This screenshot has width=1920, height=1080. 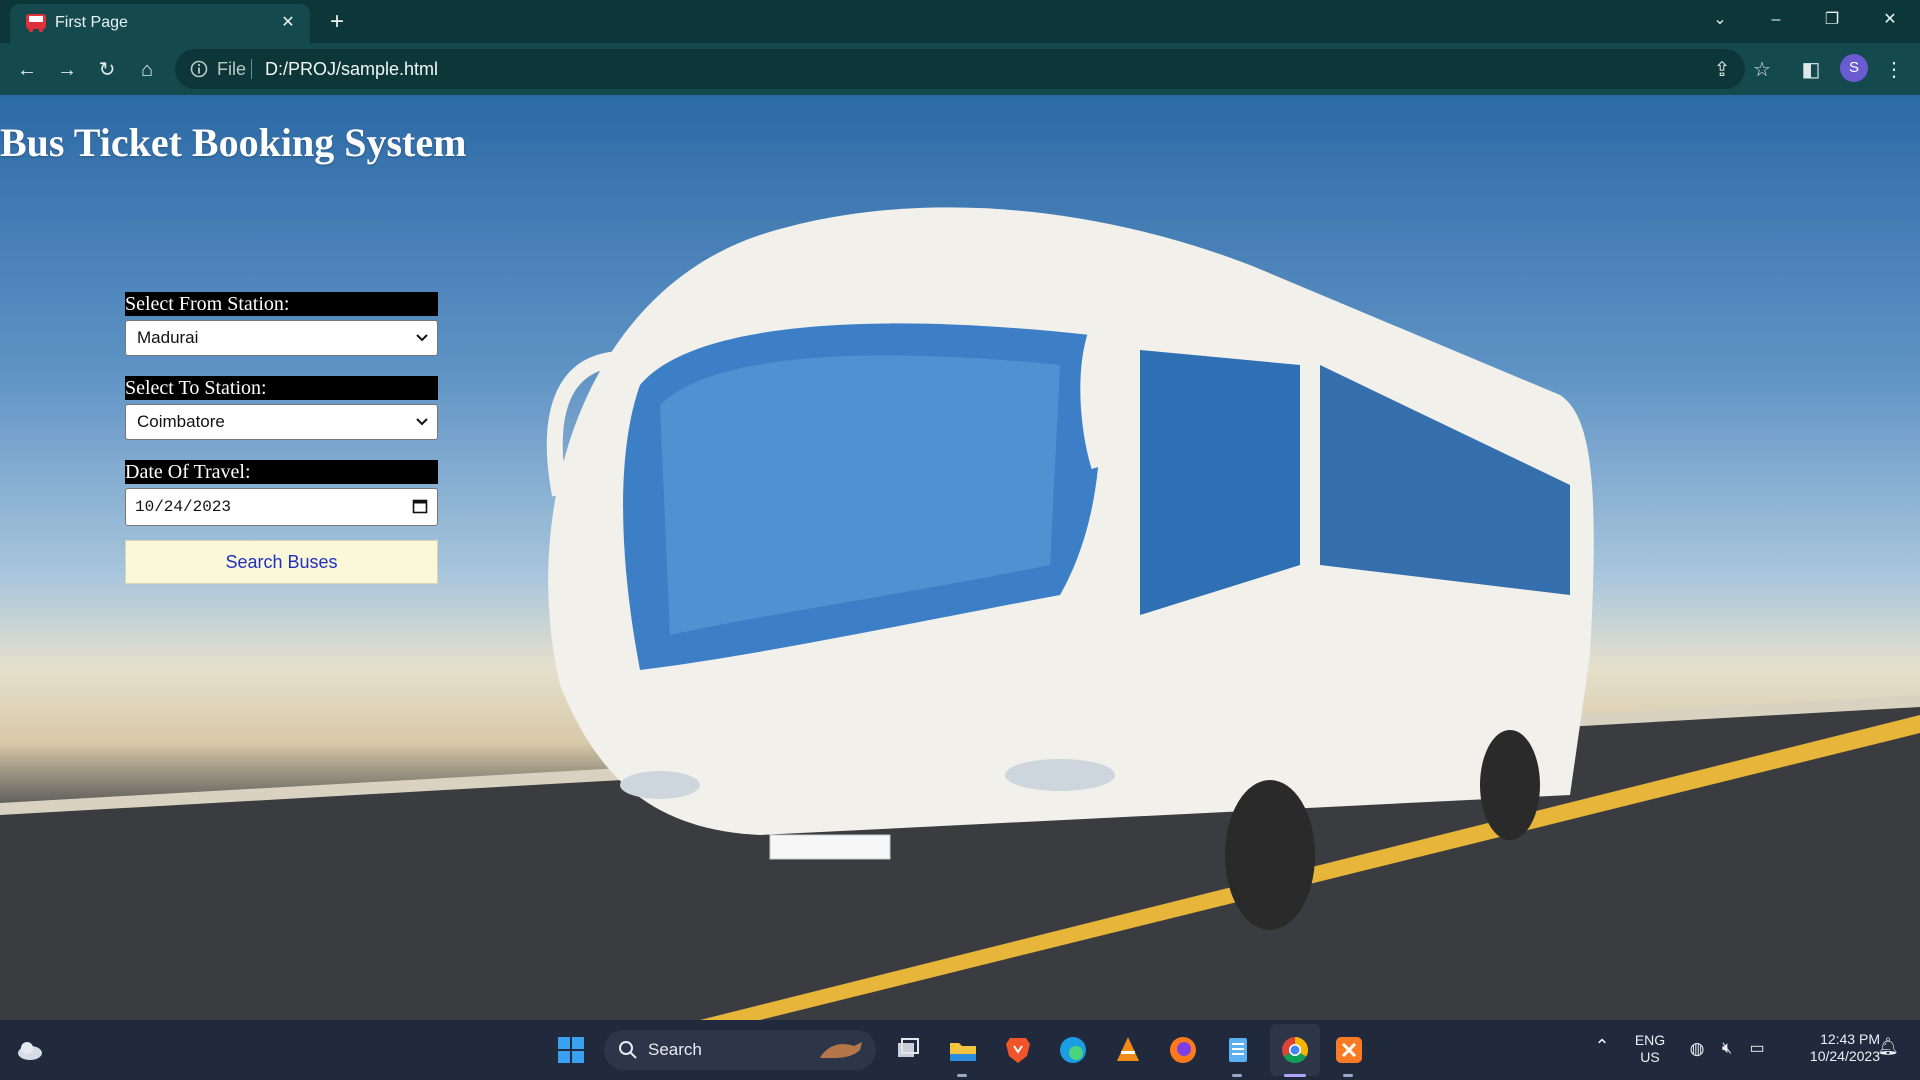 I want to click on region-code: US, so click(x=1650, y=1057).